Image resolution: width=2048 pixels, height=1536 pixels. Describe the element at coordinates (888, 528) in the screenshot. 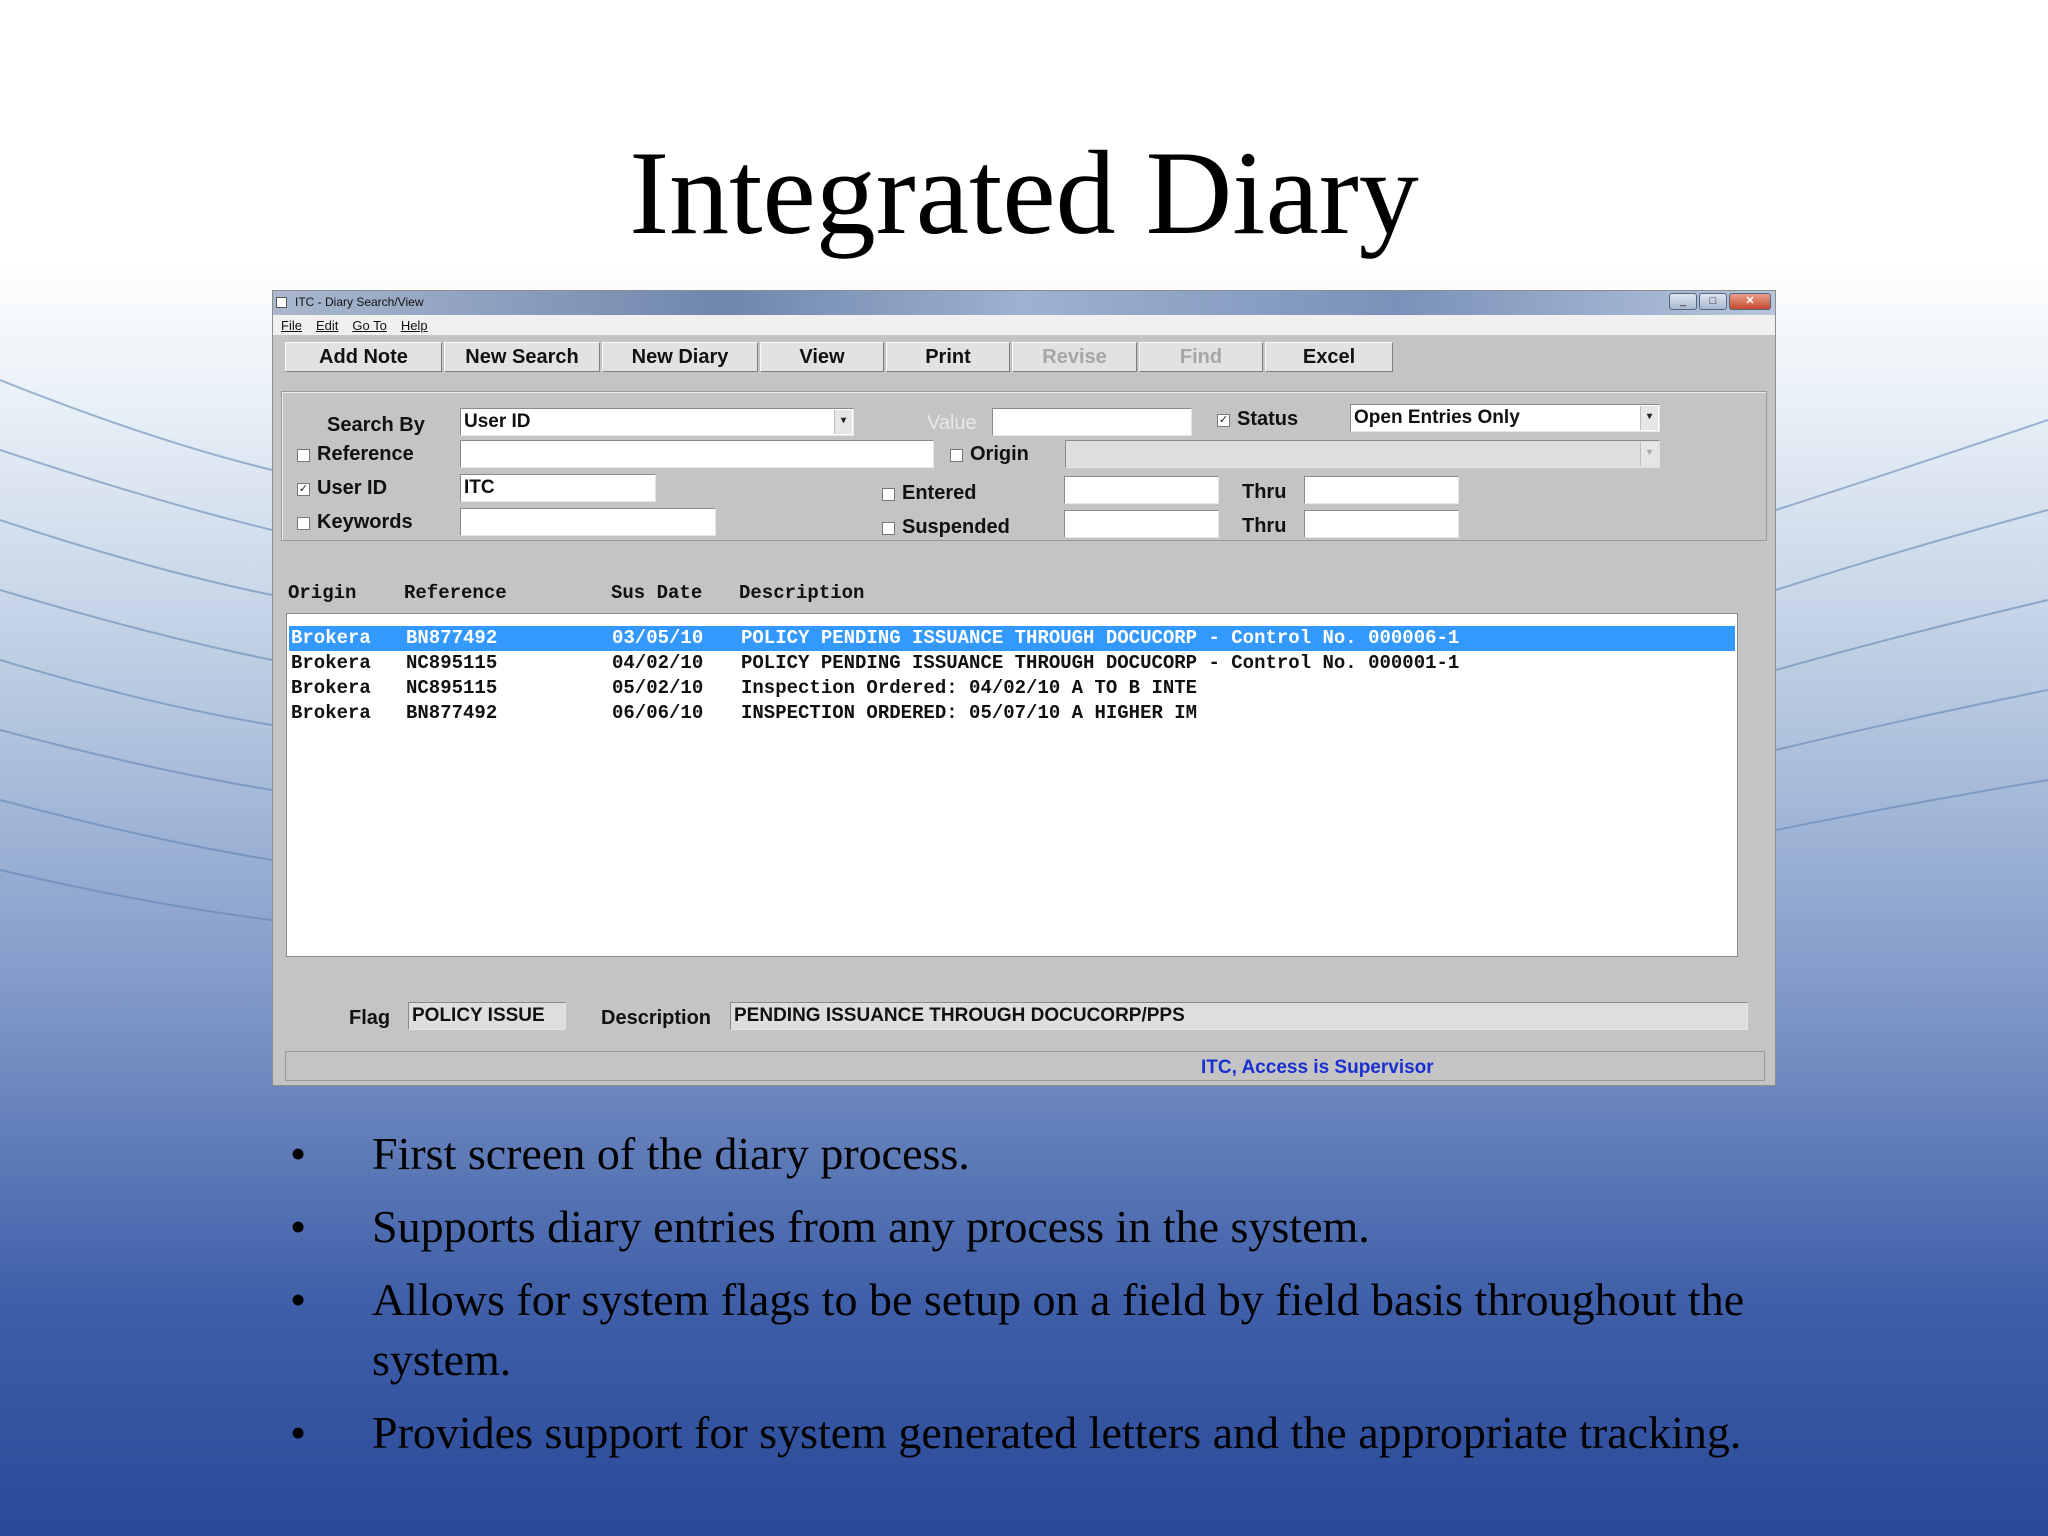

I see `suspended-checkbox` at that location.